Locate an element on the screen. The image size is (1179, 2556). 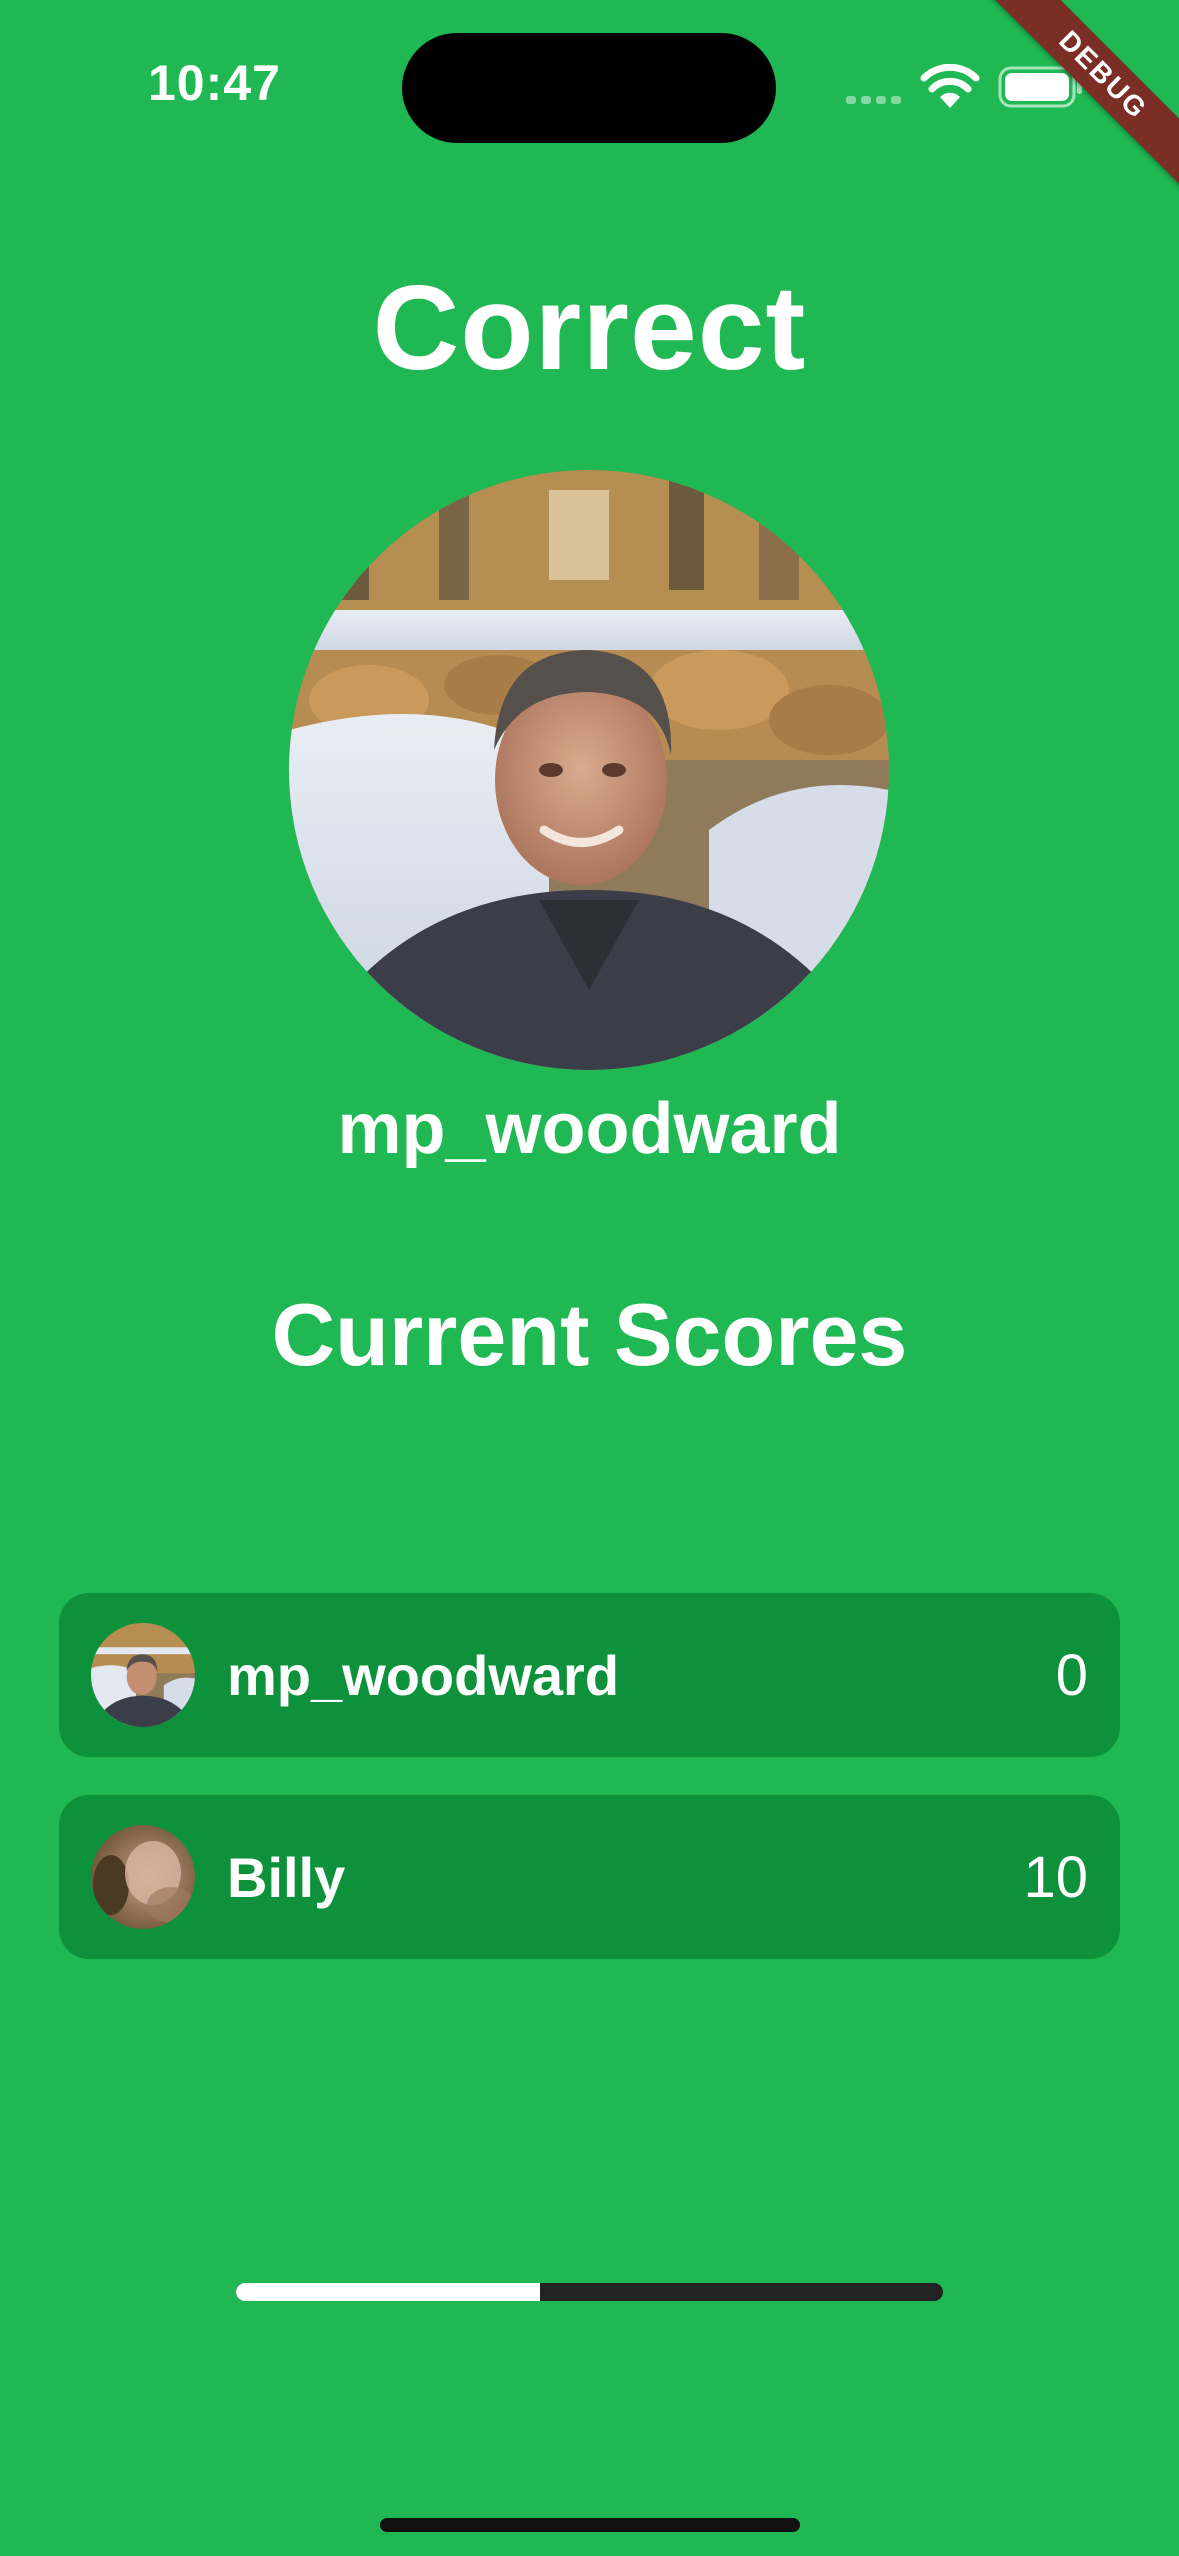
score-row: Billy 10 is located at coordinates (589, 1877).